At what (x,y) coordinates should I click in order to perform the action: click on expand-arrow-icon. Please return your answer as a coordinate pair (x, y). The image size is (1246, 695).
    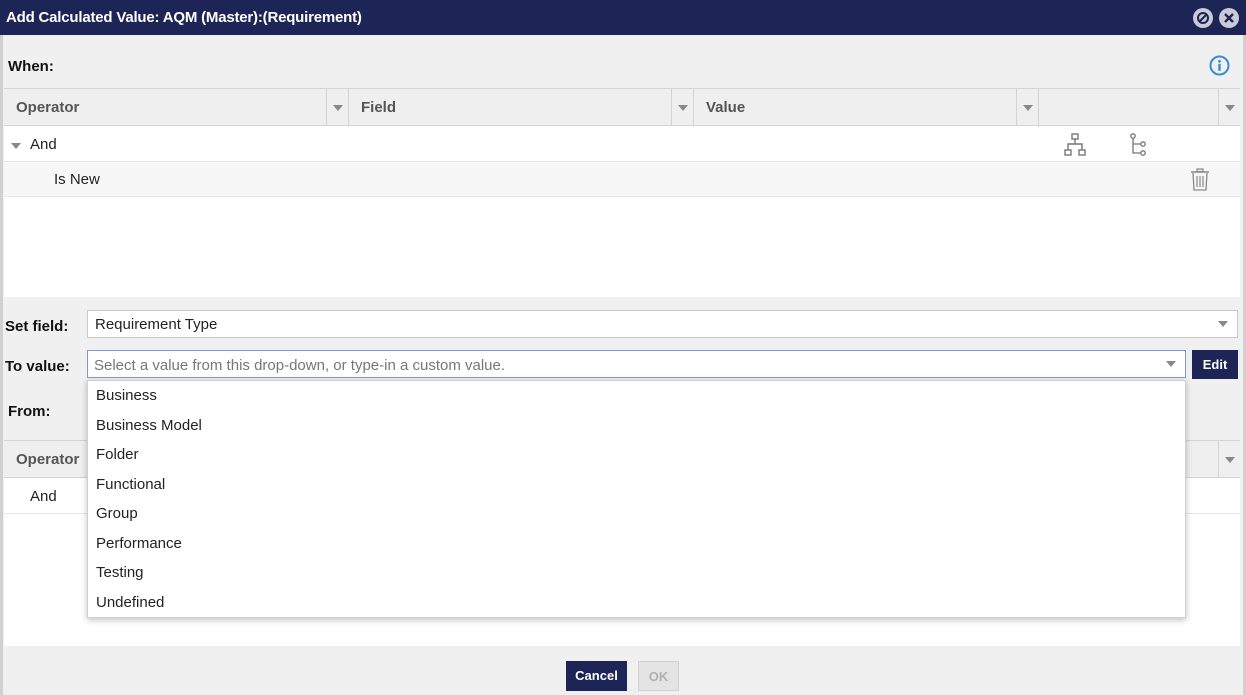
    Looking at the image, I should click on (16, 146).